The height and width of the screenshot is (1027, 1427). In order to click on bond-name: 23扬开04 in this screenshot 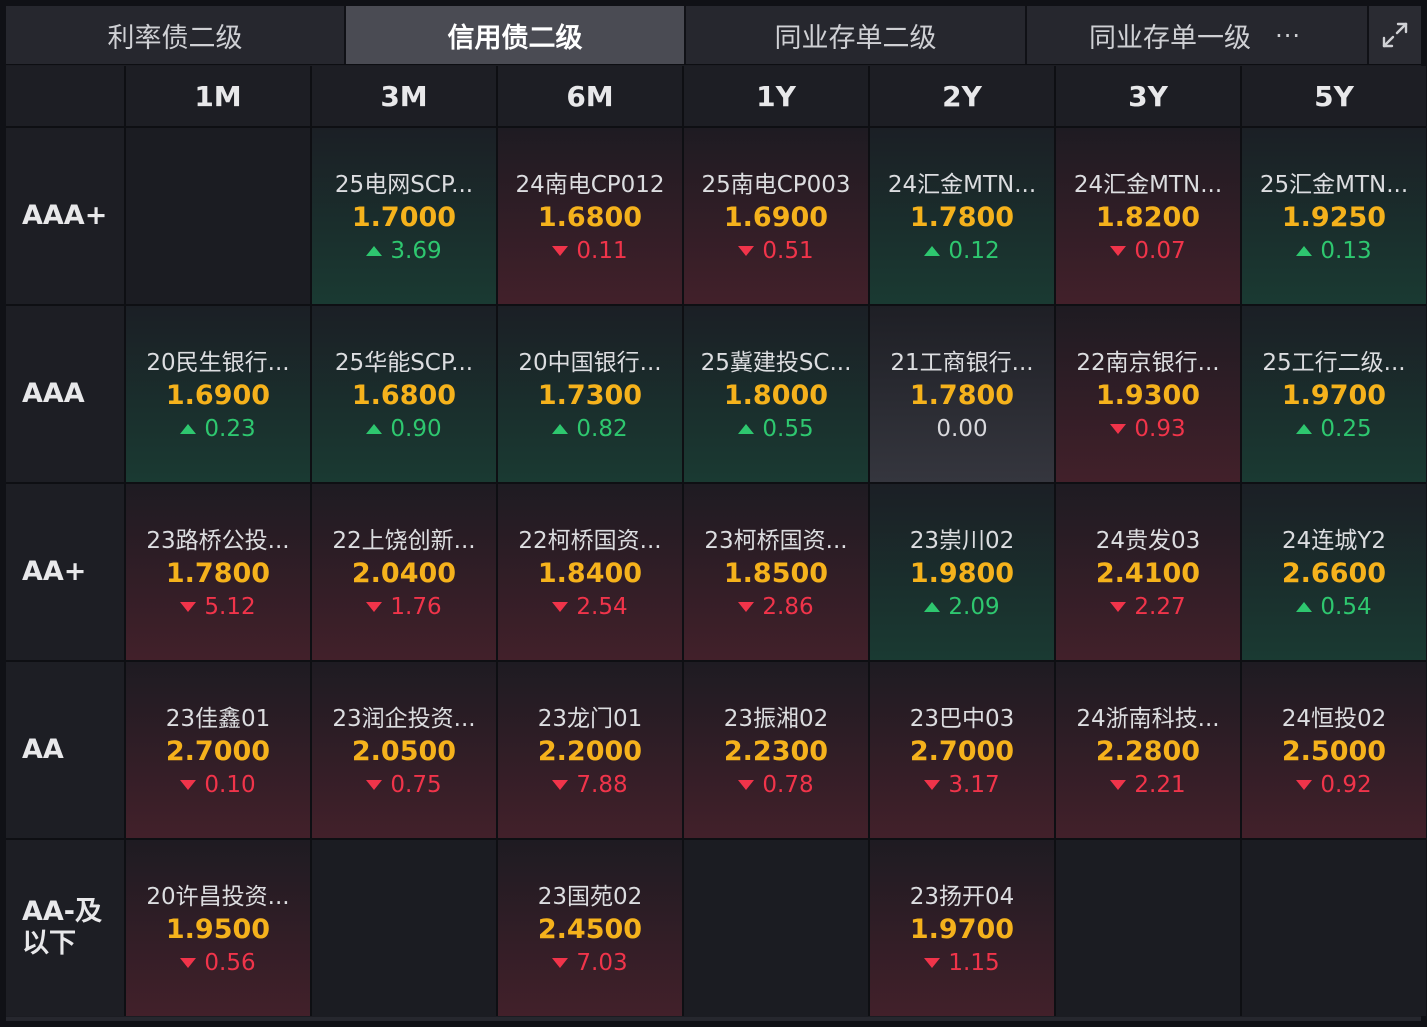, I will do `click(962, 897)`.